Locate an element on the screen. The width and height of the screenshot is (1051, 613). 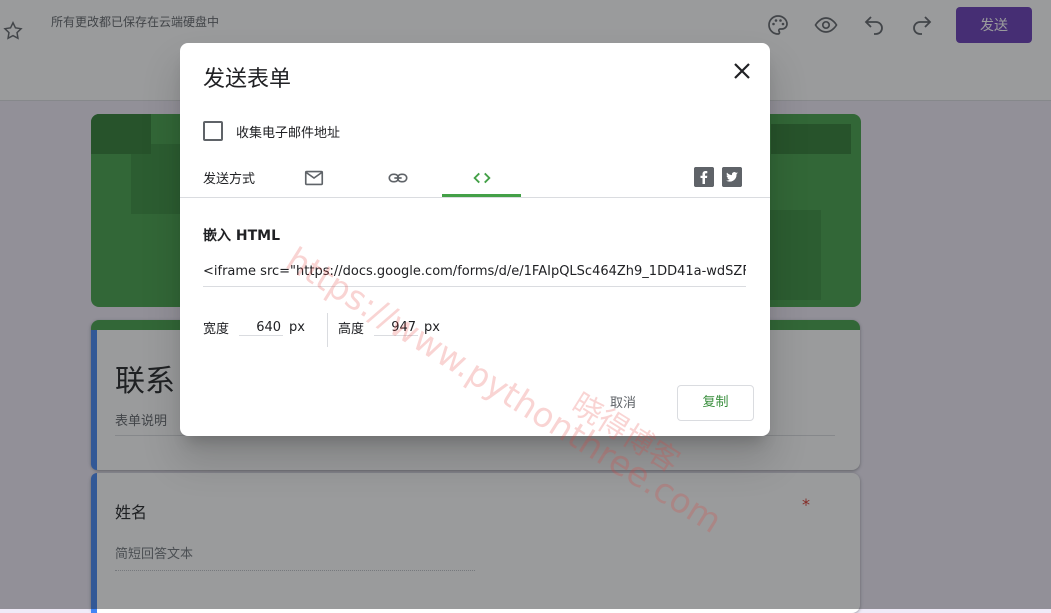
height-label: 高度 is located at coordinates (351, 329).